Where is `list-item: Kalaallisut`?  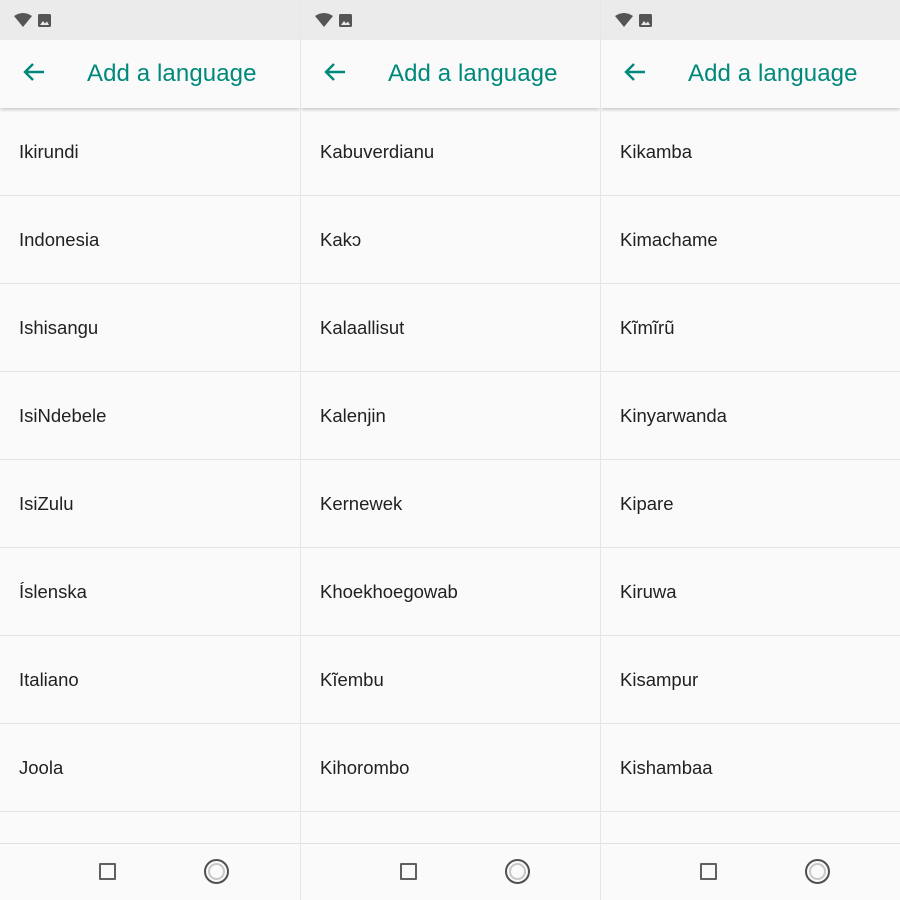 list-item: Kalaallisut is located at coordinates (450, 328).